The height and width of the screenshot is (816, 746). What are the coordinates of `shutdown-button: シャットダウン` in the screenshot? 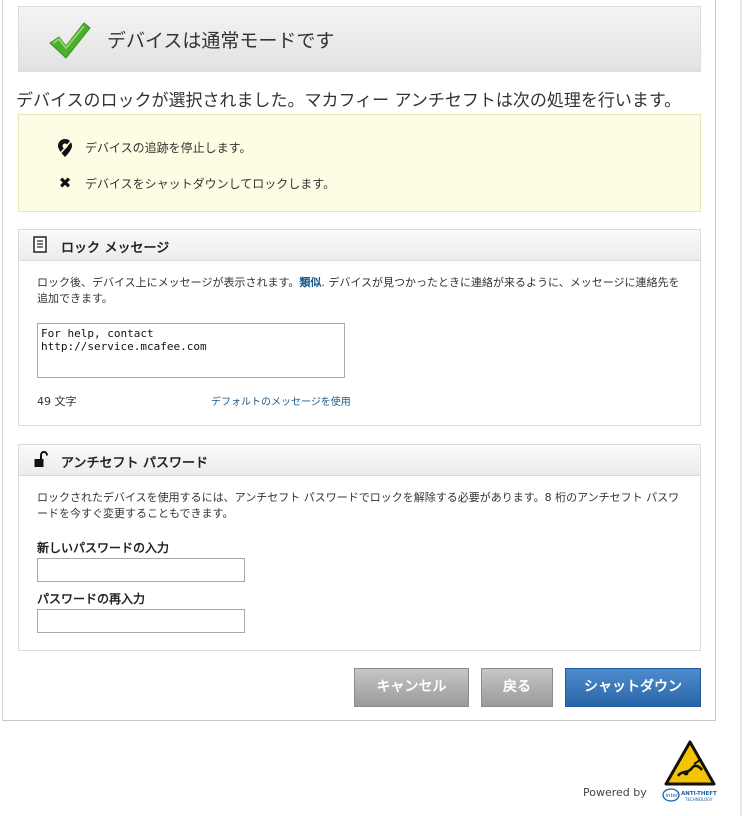 It's located at (633, 687).